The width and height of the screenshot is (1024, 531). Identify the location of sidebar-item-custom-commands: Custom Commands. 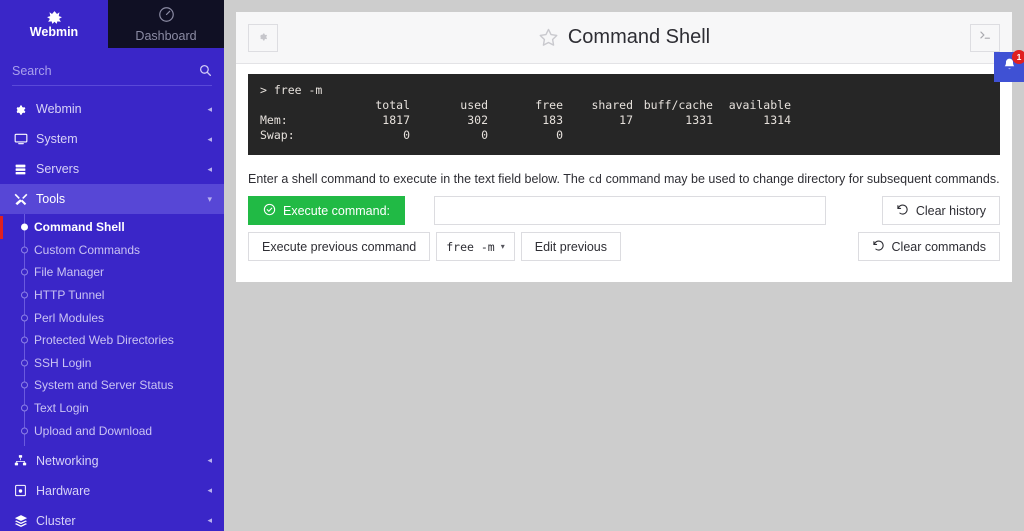
(112, 250).